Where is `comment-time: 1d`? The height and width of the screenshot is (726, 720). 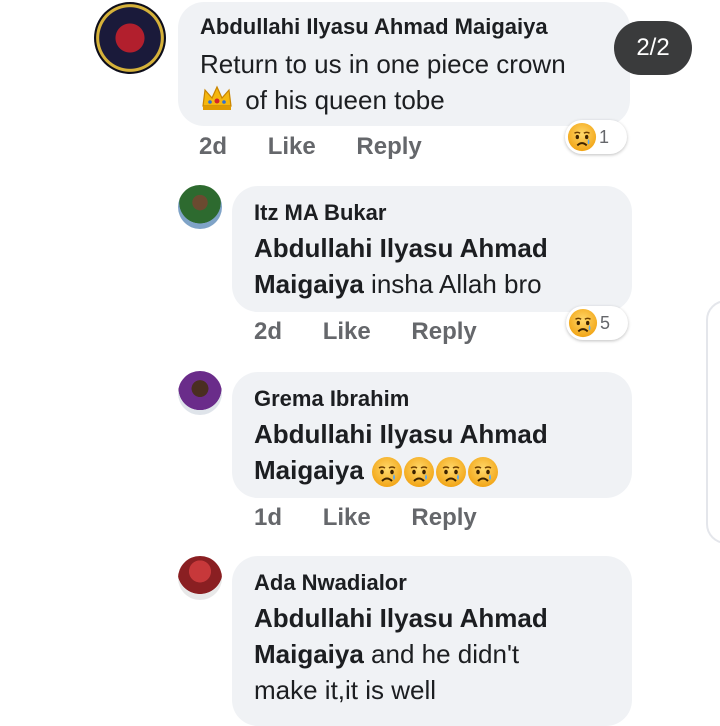 comment-time: 1d is located at coordinates (268, 518).